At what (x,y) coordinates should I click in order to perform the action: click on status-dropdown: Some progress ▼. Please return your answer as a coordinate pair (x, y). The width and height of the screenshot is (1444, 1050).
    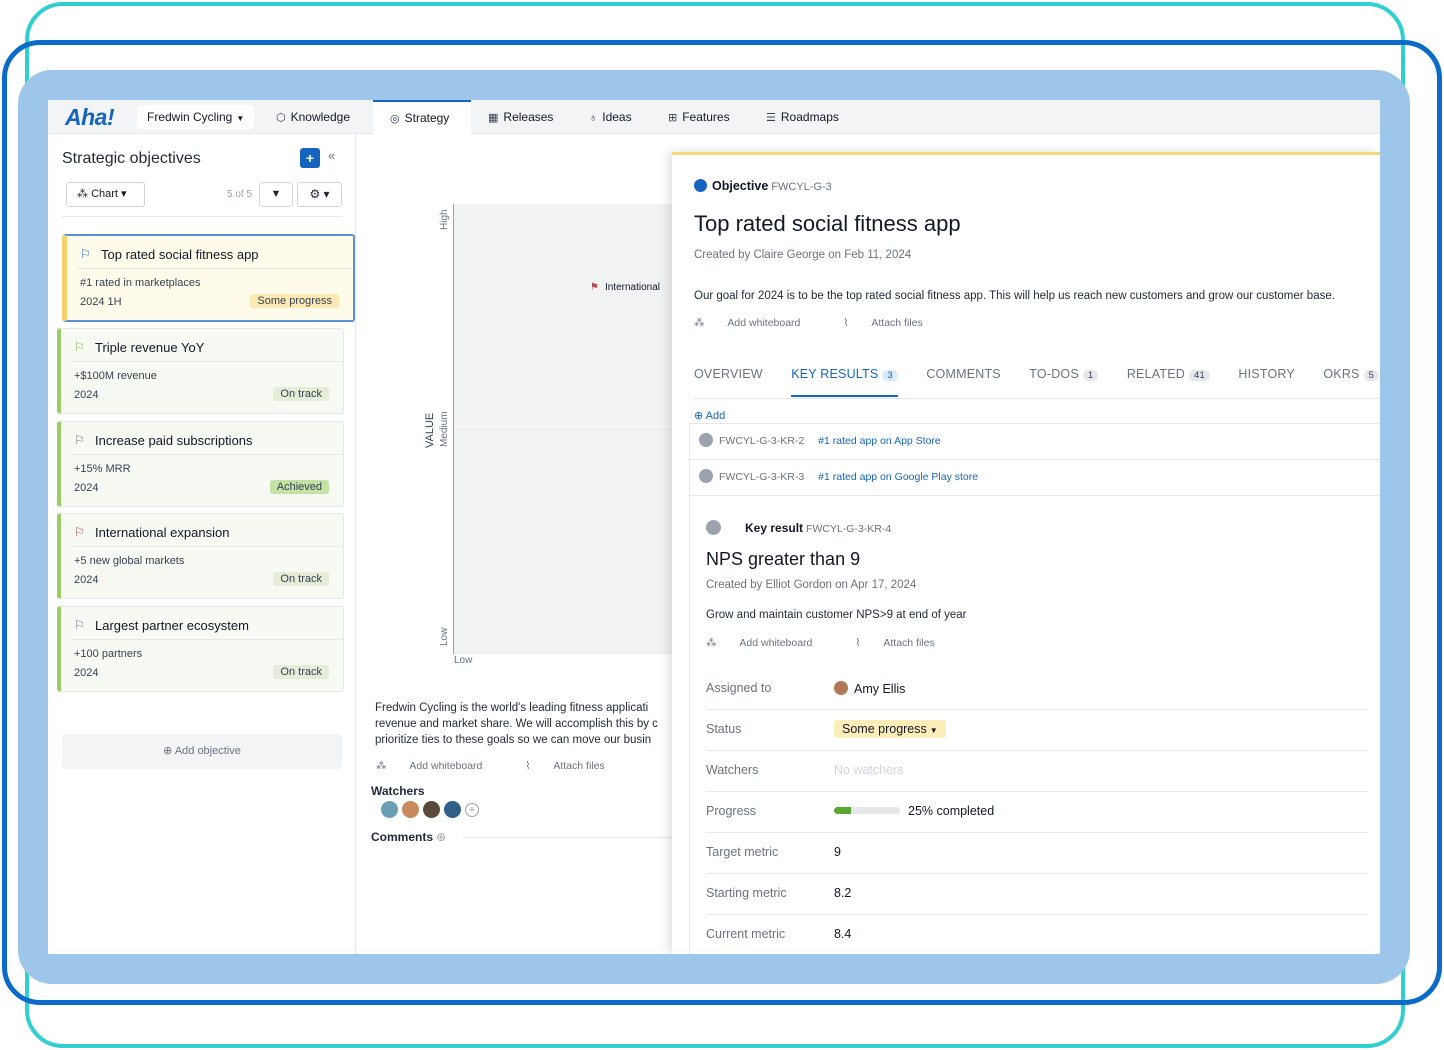
    Looking at the image, I should click on (890, 729).